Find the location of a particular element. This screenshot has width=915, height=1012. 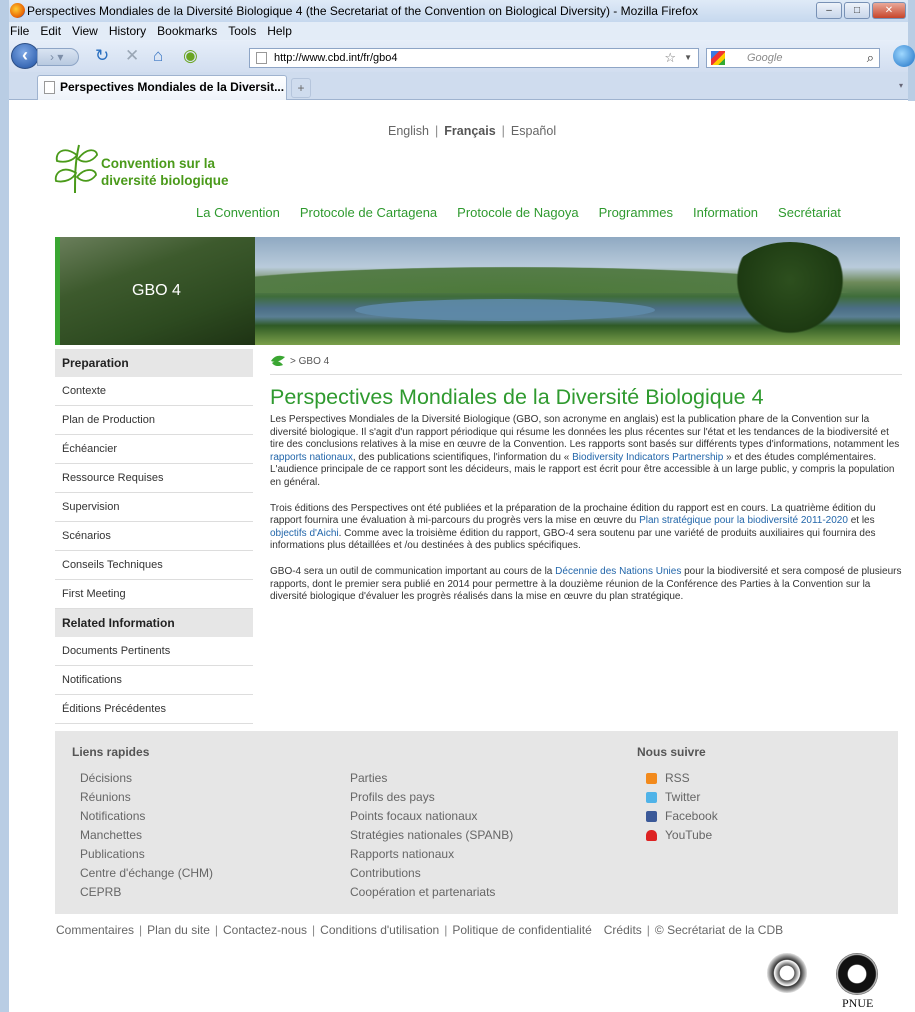

url-dropdown-icon: ▼ is located at coordinates (688, 58).